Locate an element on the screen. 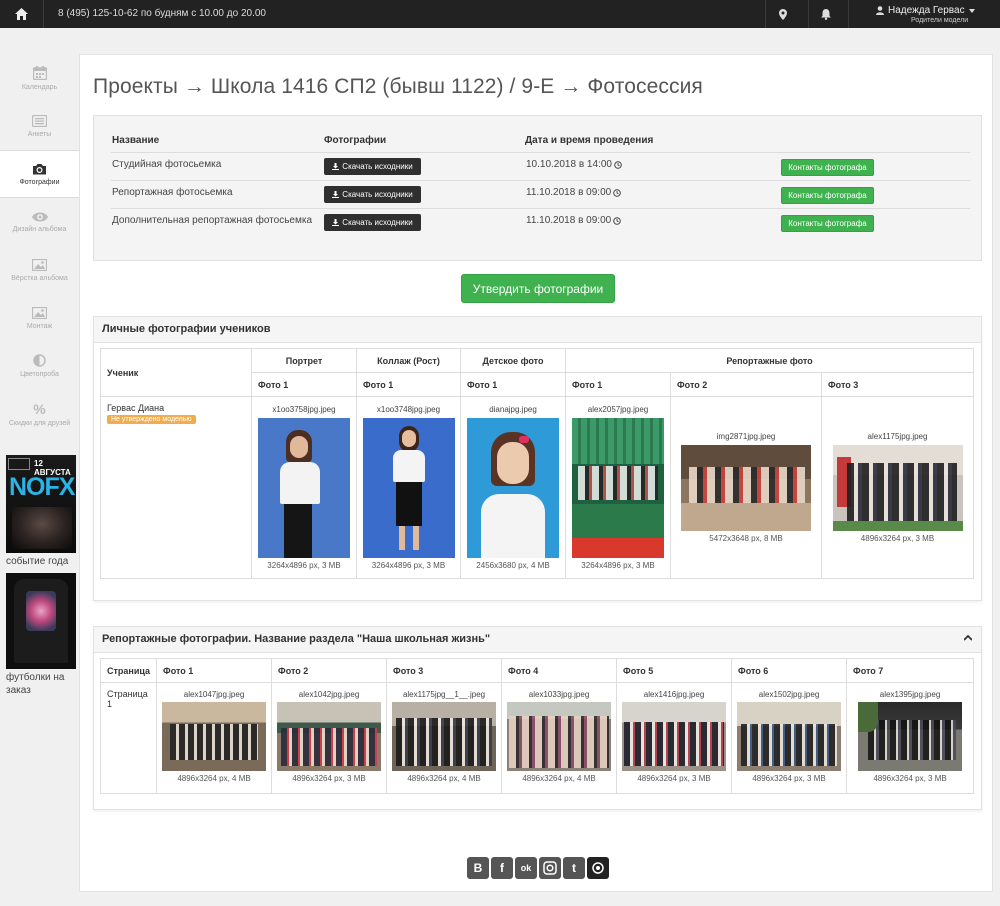 Image resolution: width=1000 pixels, height=906 pixels. social-links: В f ok t is located at coordinates (538, 868).